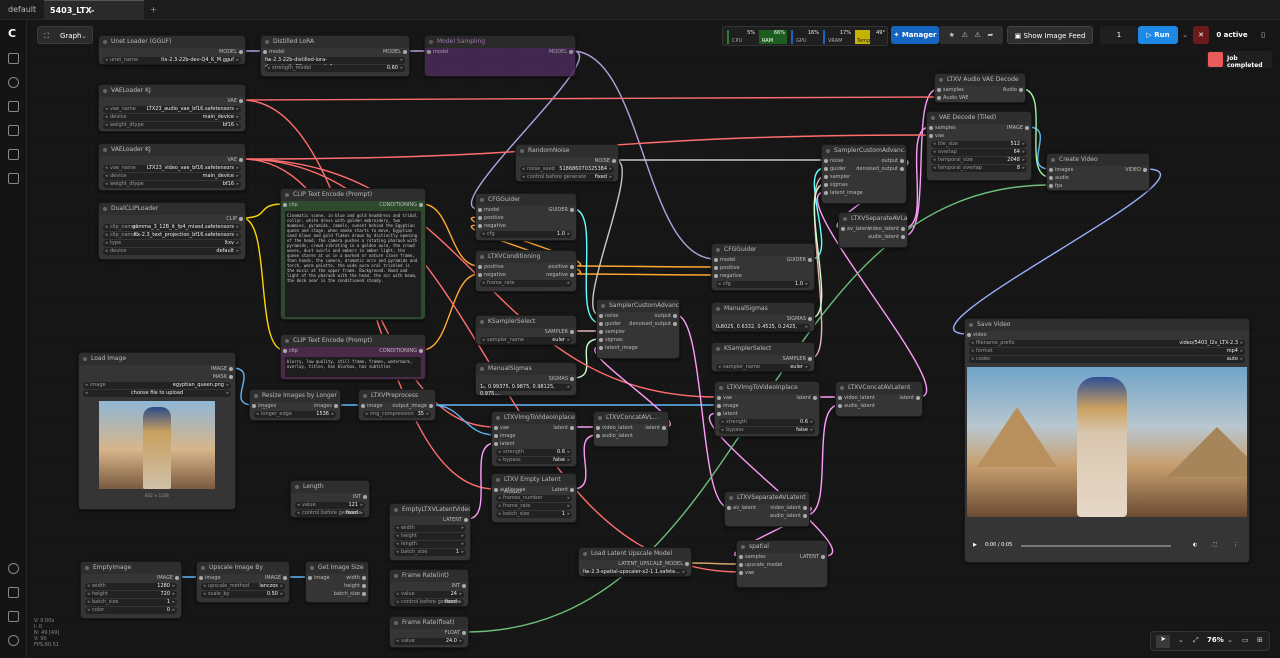 Image resolution: width=1280 pixels, height=658 pixels. What do you see at coordinates (243, 594) in the screenshot?
I see `node-widget: scale_by 0.50` at bounding box center [243, 594].